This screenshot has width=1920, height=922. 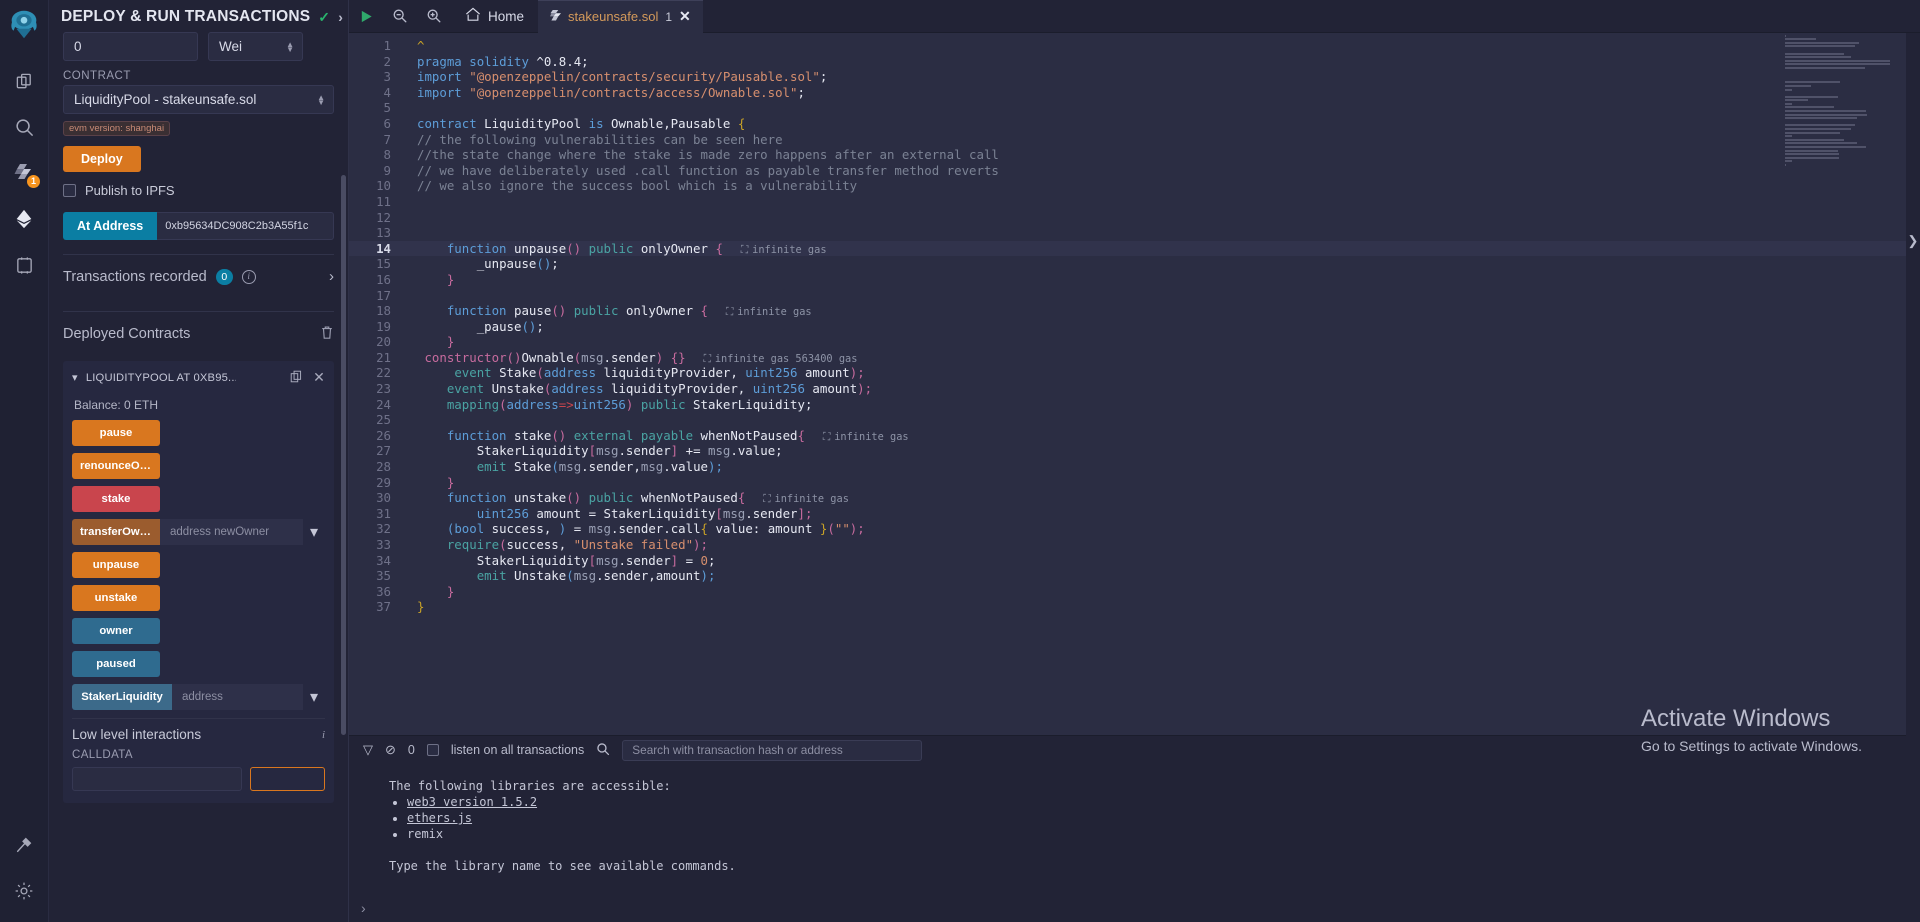 I want to click on fn-paused-button: paused, so click(x=116, y=664).